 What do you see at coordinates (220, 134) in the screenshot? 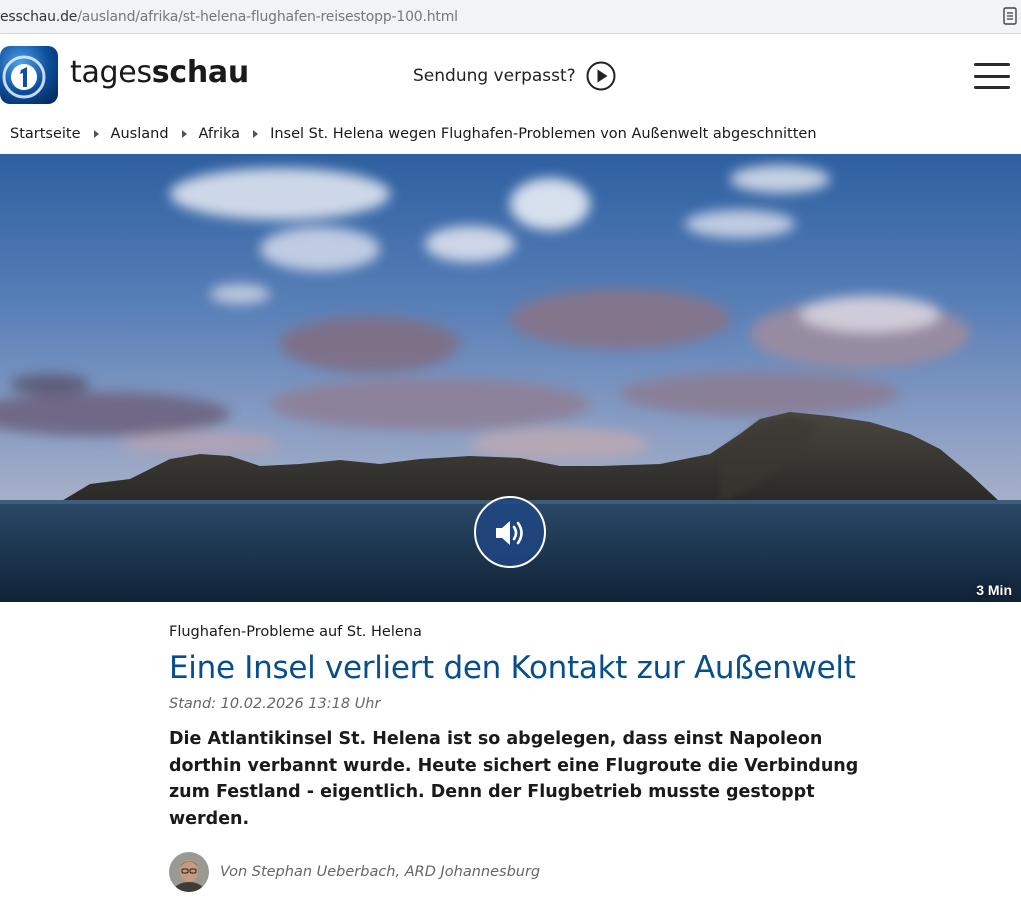
I see `breadcrumb-afrika: Afrika` at bounding box center [220, 134].